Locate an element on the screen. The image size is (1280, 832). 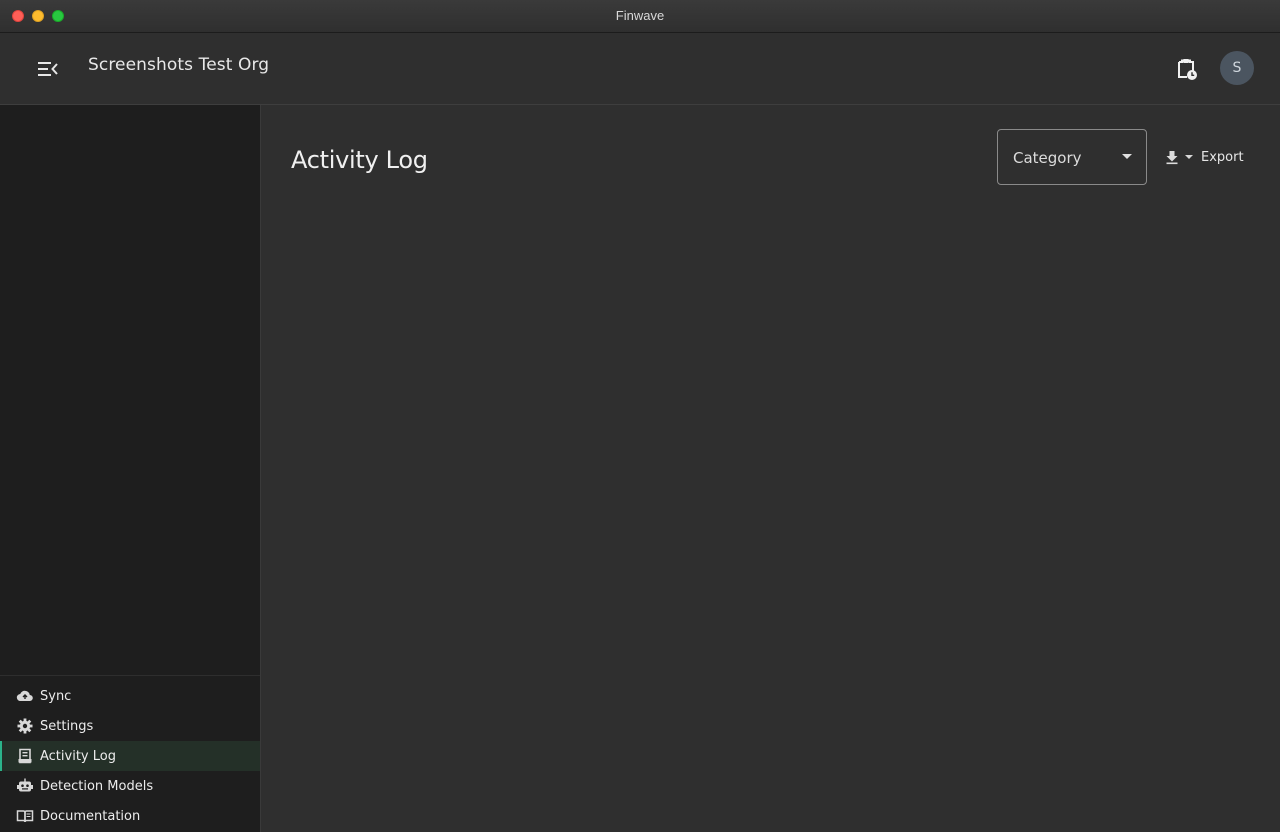
window-title: Finwave is located at coordinates (640, 15).